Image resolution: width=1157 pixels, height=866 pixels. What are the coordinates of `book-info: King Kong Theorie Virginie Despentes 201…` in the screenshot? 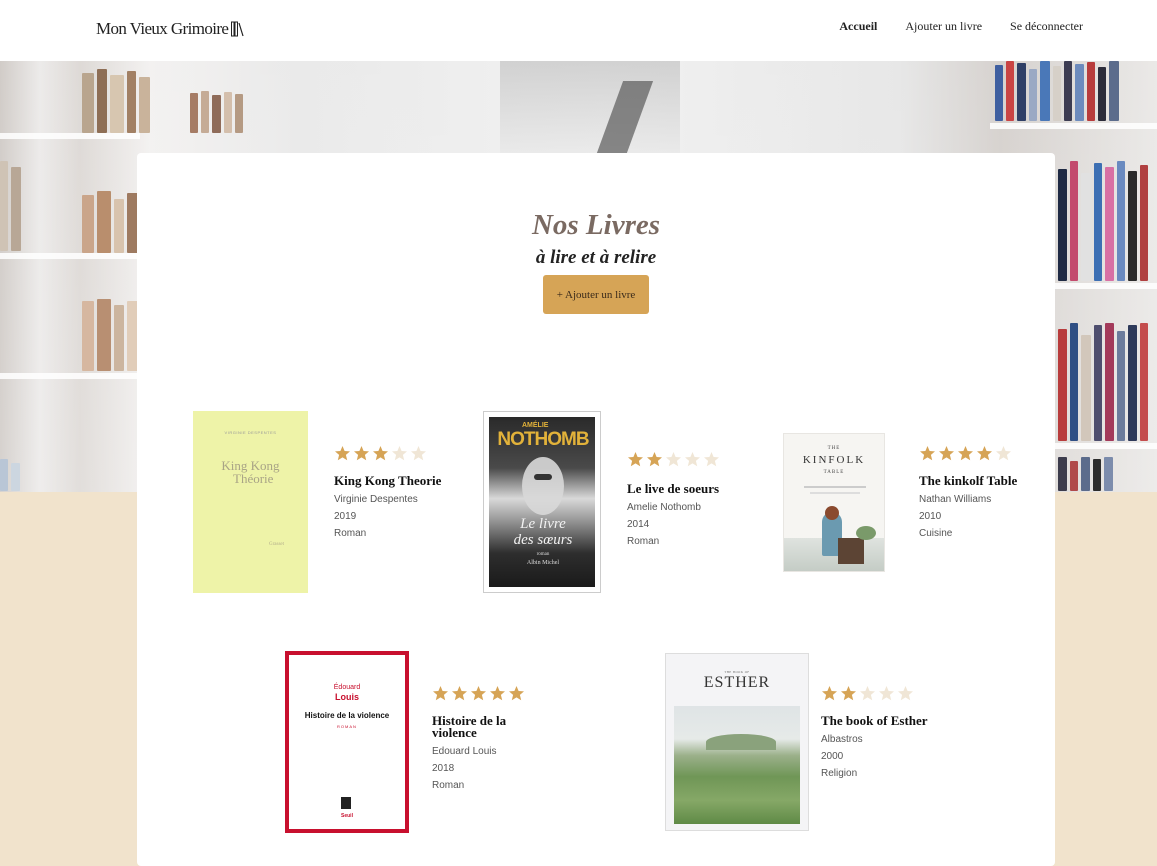 It's located at (389, 493).